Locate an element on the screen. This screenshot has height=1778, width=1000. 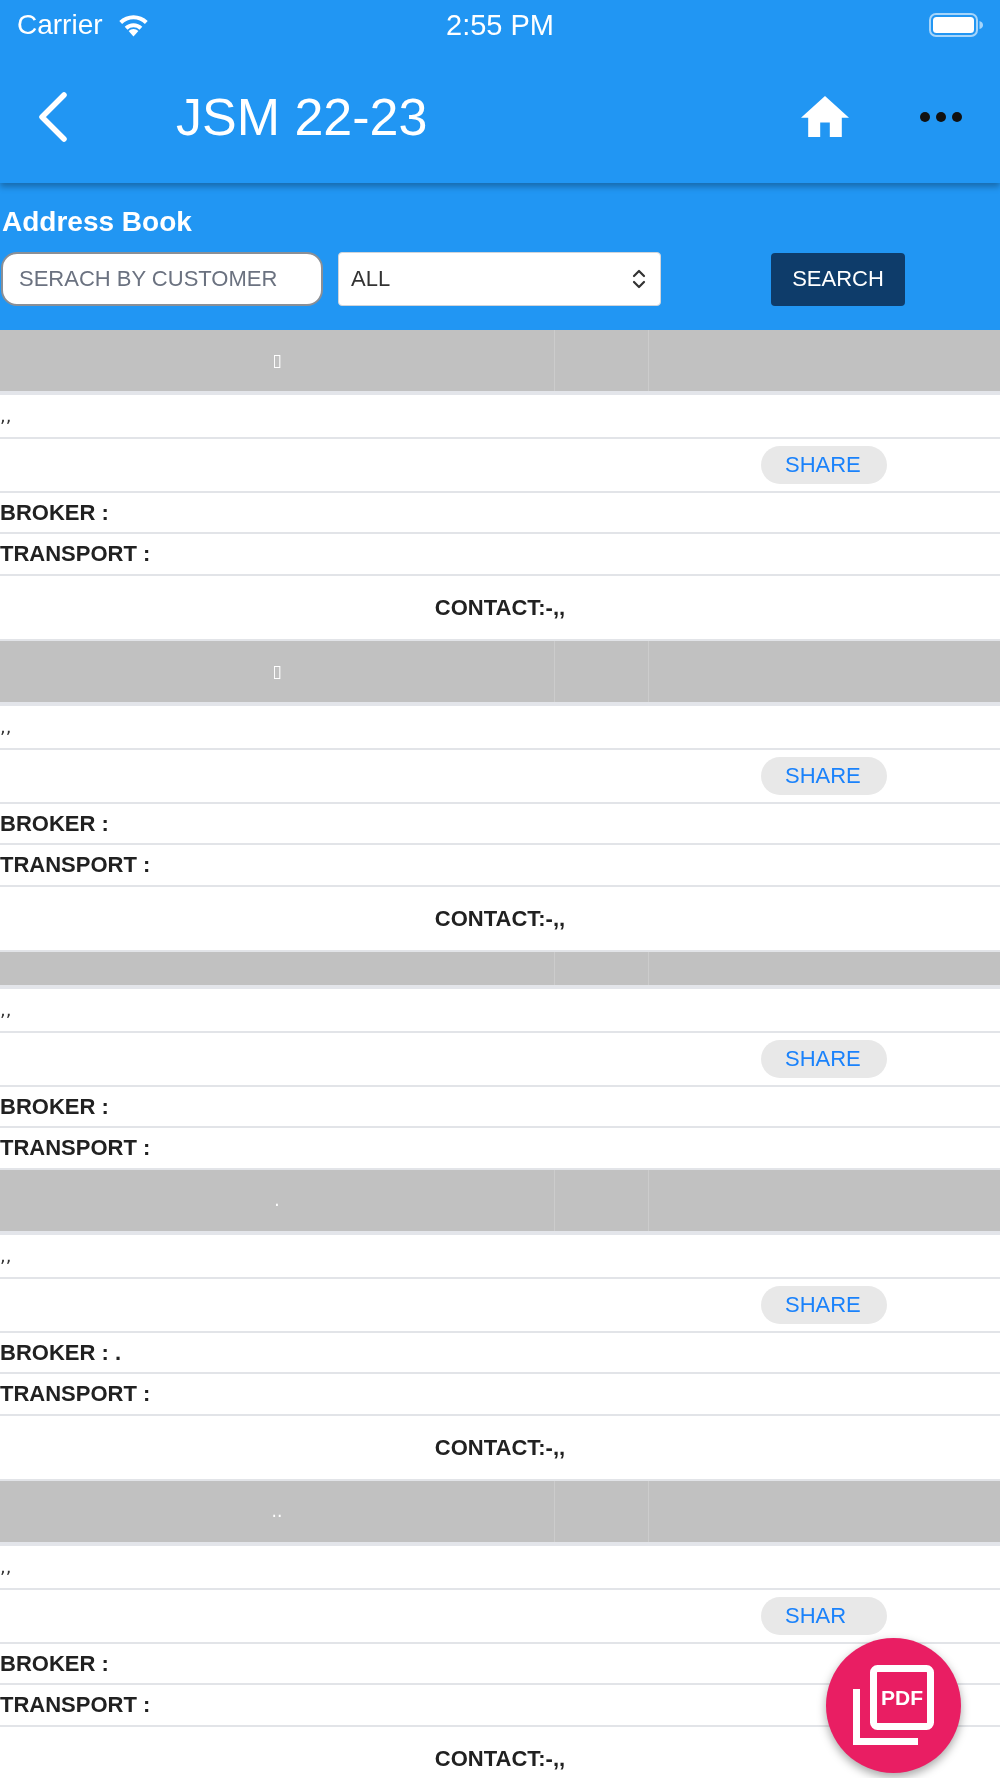
home-icon is located at coordinates (825, 116).